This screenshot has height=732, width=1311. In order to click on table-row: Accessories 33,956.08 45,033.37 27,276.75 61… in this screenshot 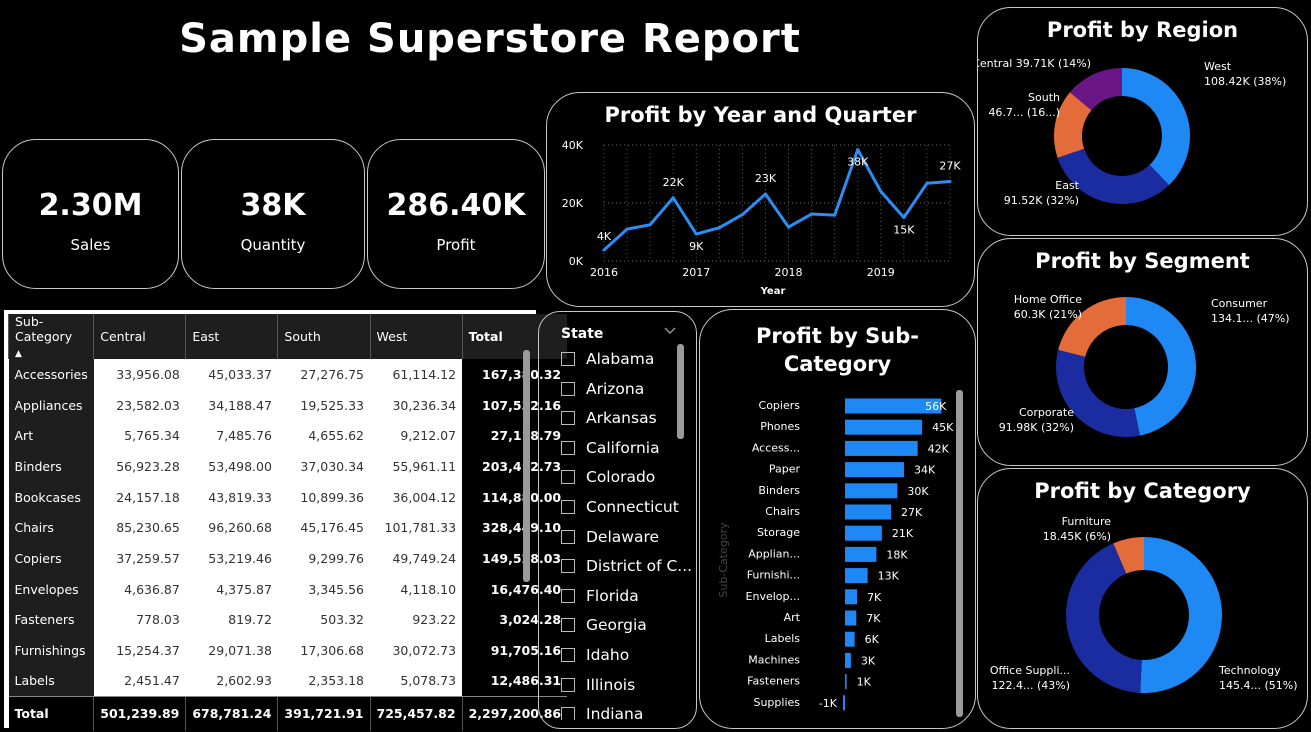, I will do `click(288, 374)`.